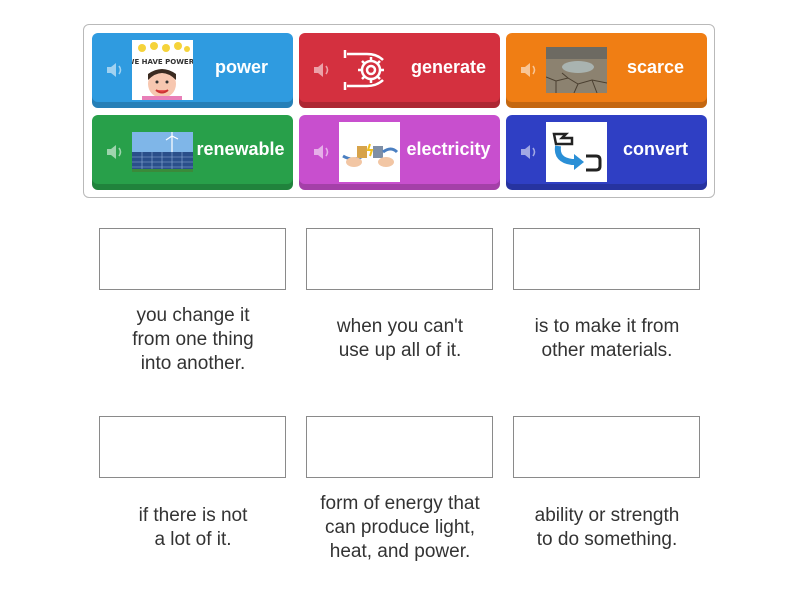 Image resolution: width=800 pixels, height=600 pixels. I want to click on tile-word: electricity, so click(448, 149).